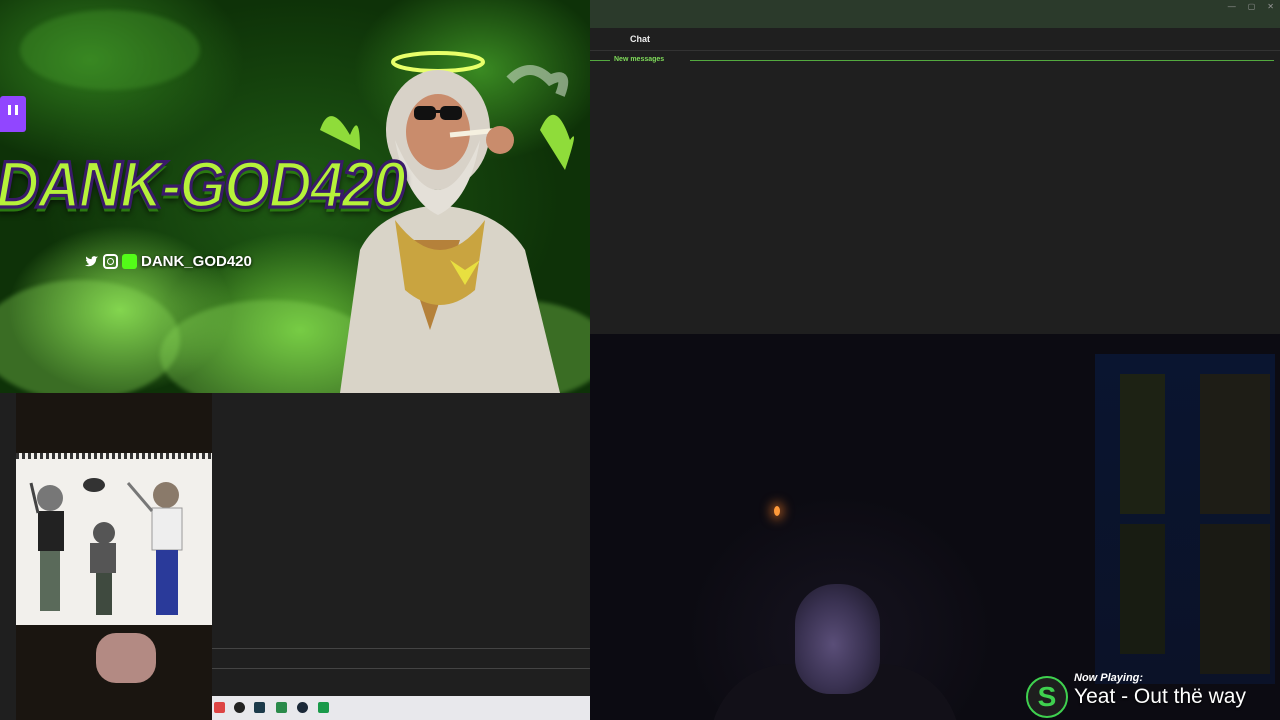  Describe the element at coordinates (239, 707) in the screenshot. I see `obs-icon` at that location.